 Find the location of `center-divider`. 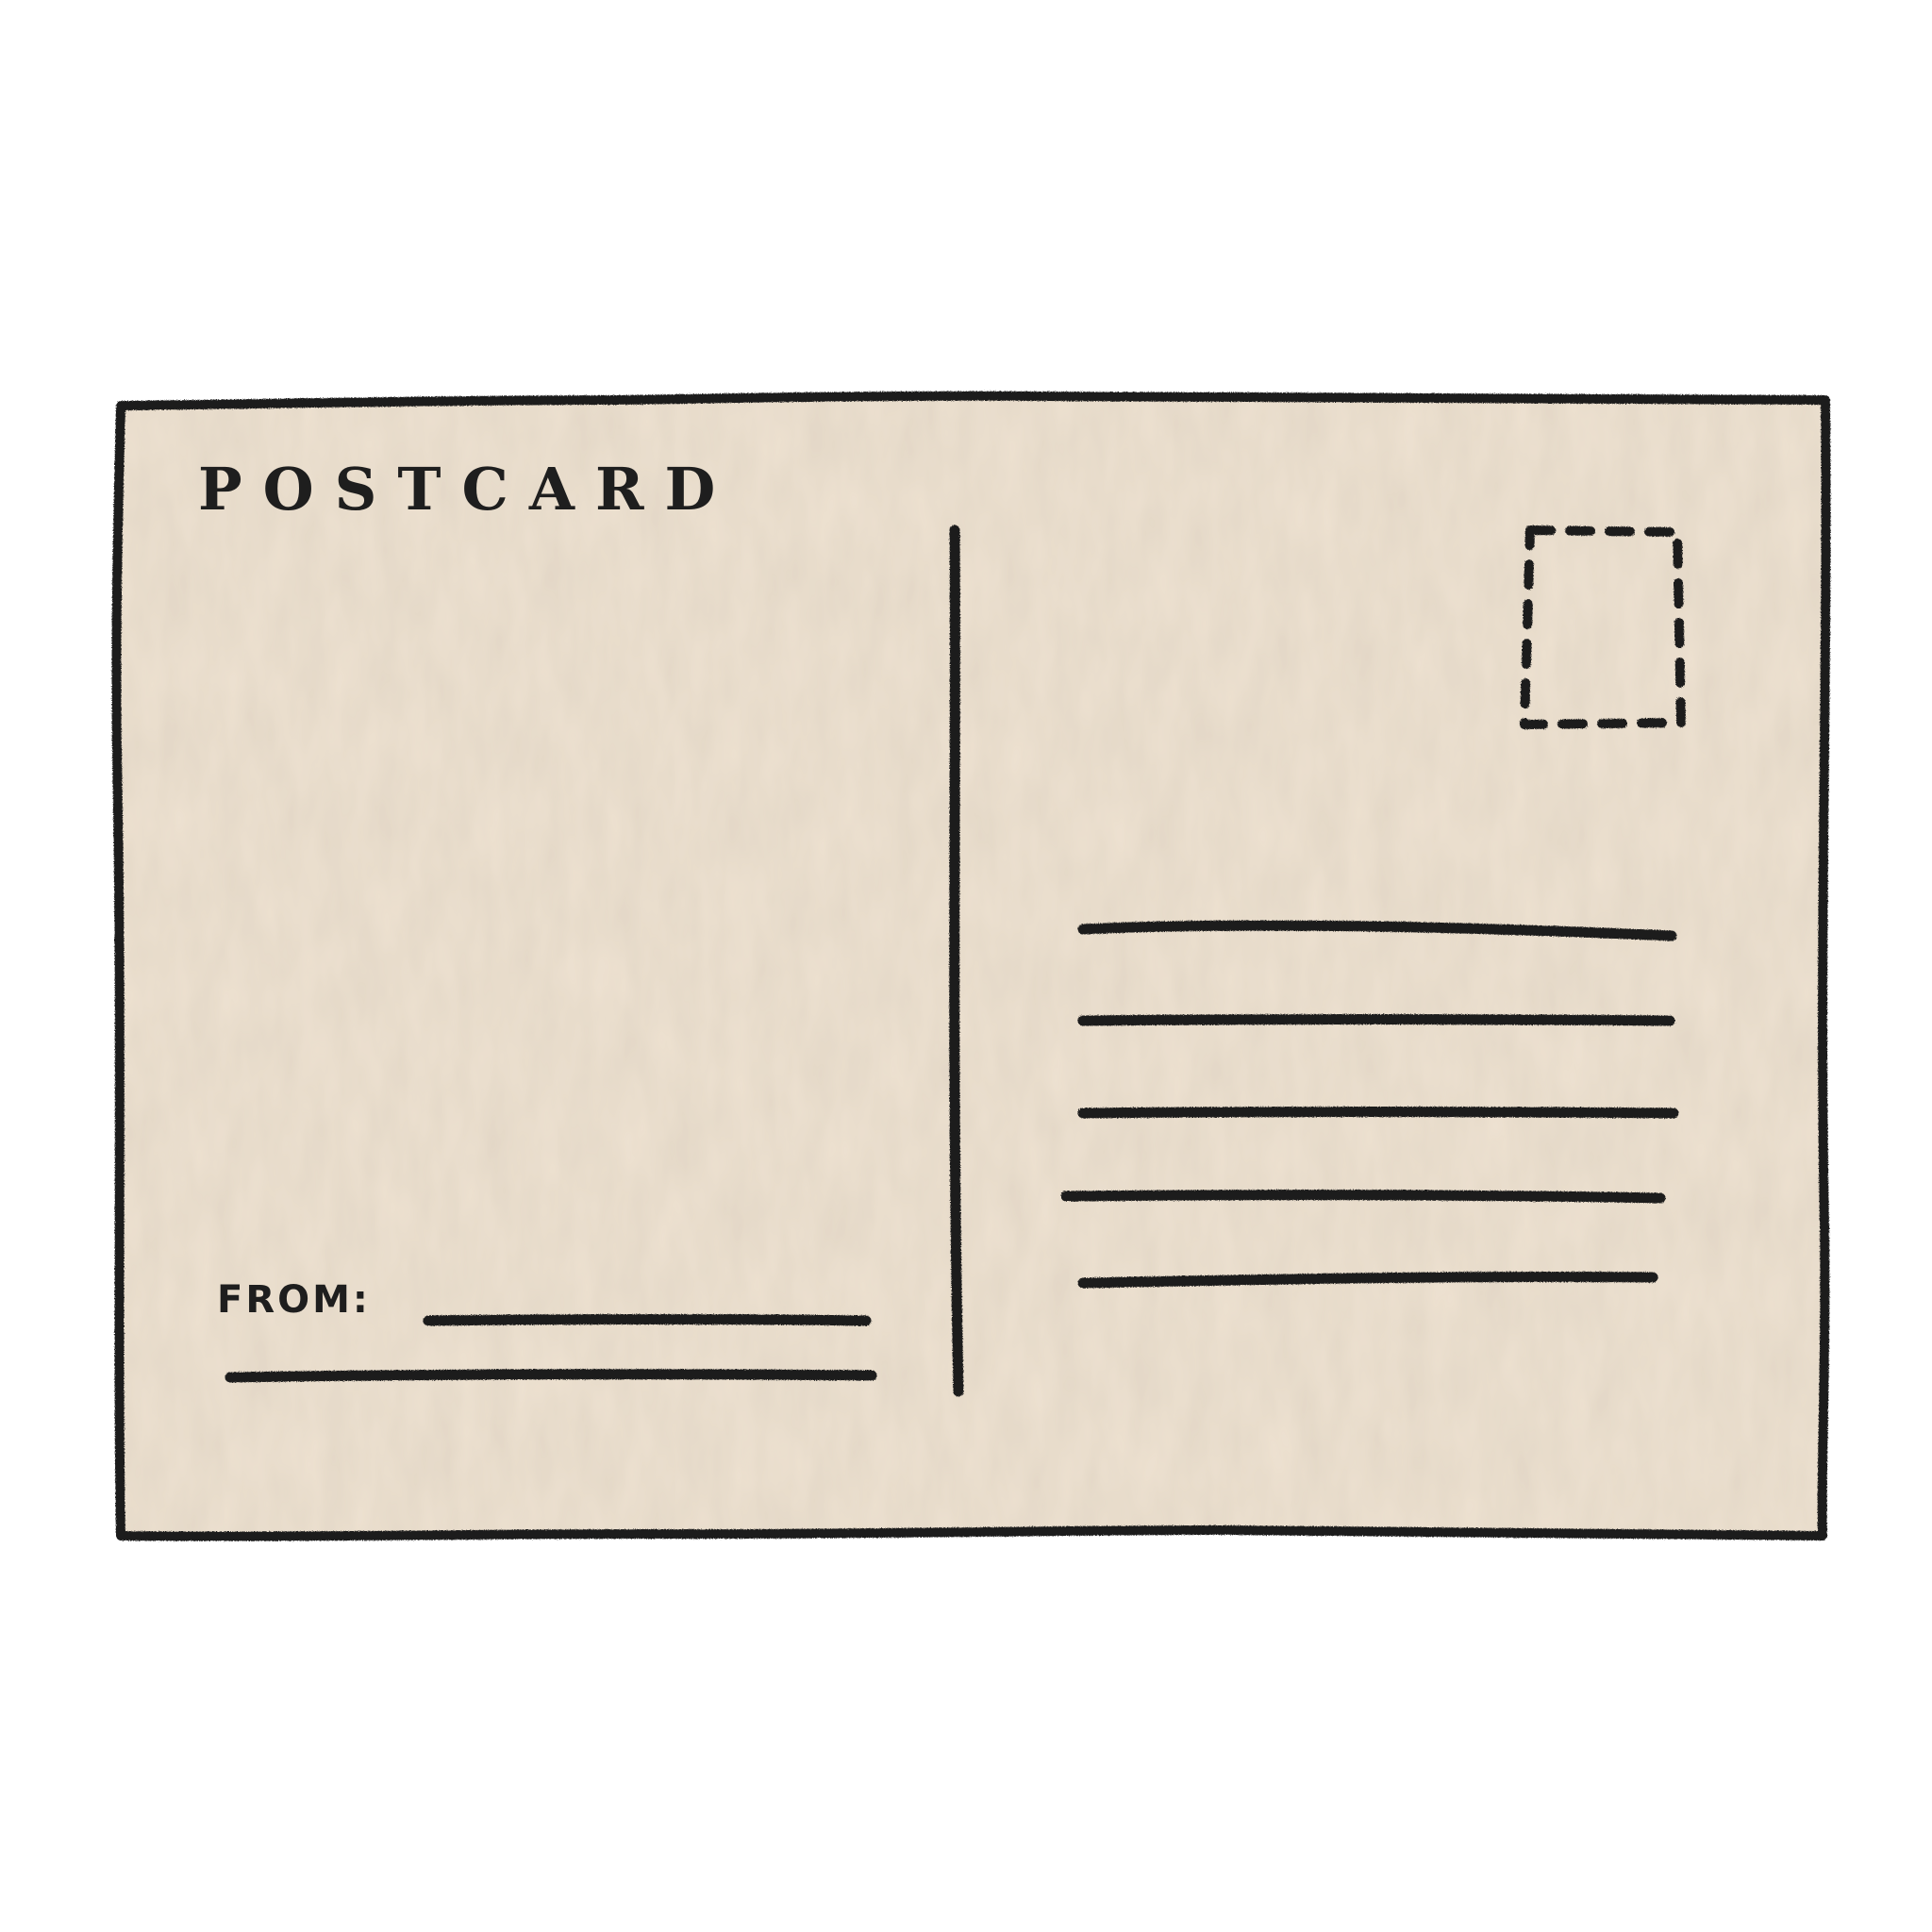

center-divider is located at coordinates (957, 961).